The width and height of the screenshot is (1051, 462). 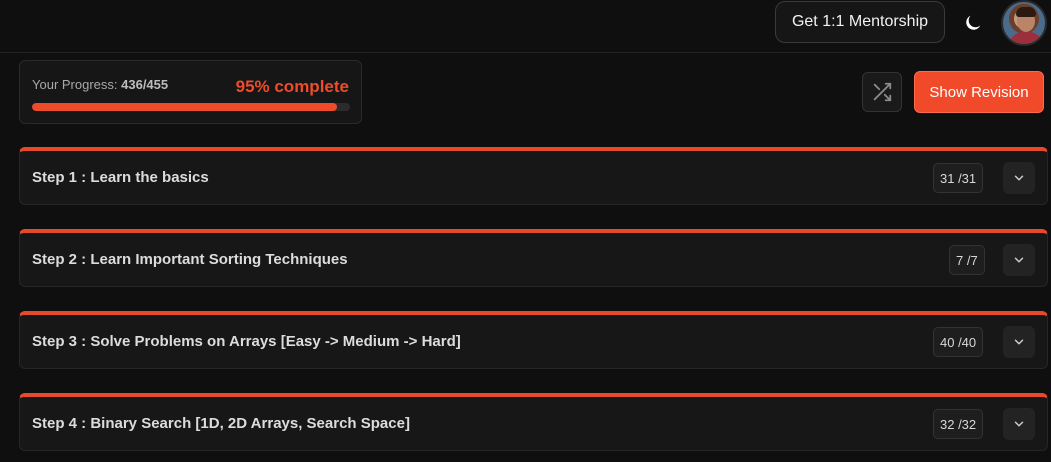 What do you see at coordinates (967, 260) in the screenshot?
I see `step-count-badge: 7 /7` at bounding box center [967, 260].